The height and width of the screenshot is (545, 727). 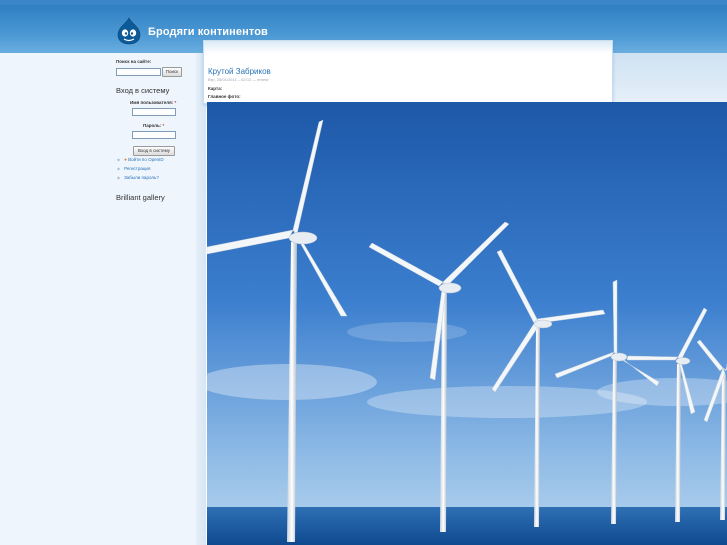 What do you see at coordinates (129, 31) in the screenshot?
I see `drupal-logo-icon` at bounding box center [129, 31].